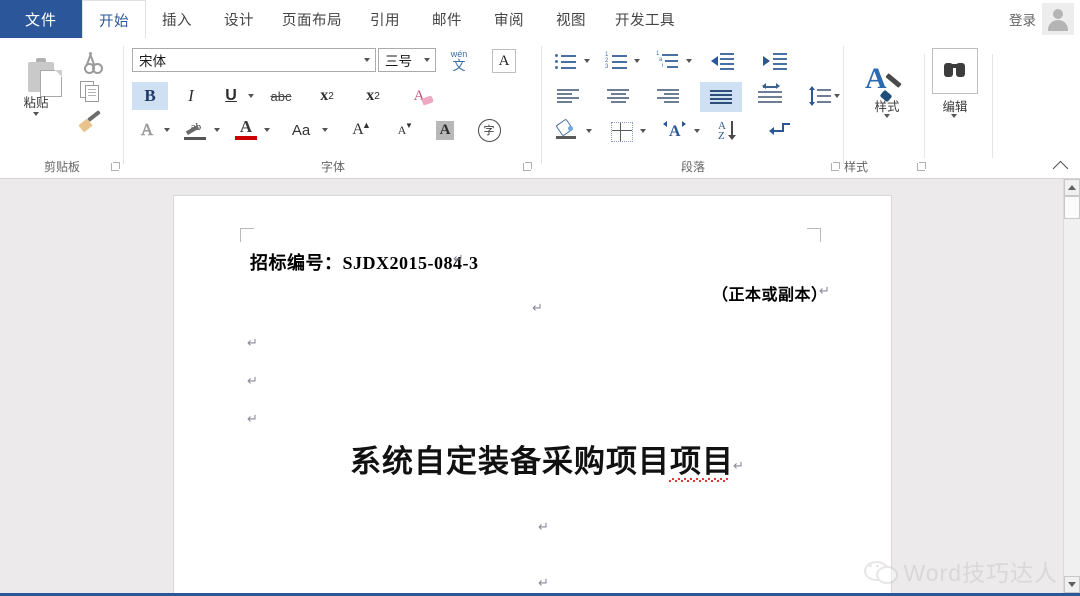 The image size is (1080, 596). What do you see at coordinates (567, 96) in the screenshot?
I see `align-left-button` at bounding box center [567, 96].